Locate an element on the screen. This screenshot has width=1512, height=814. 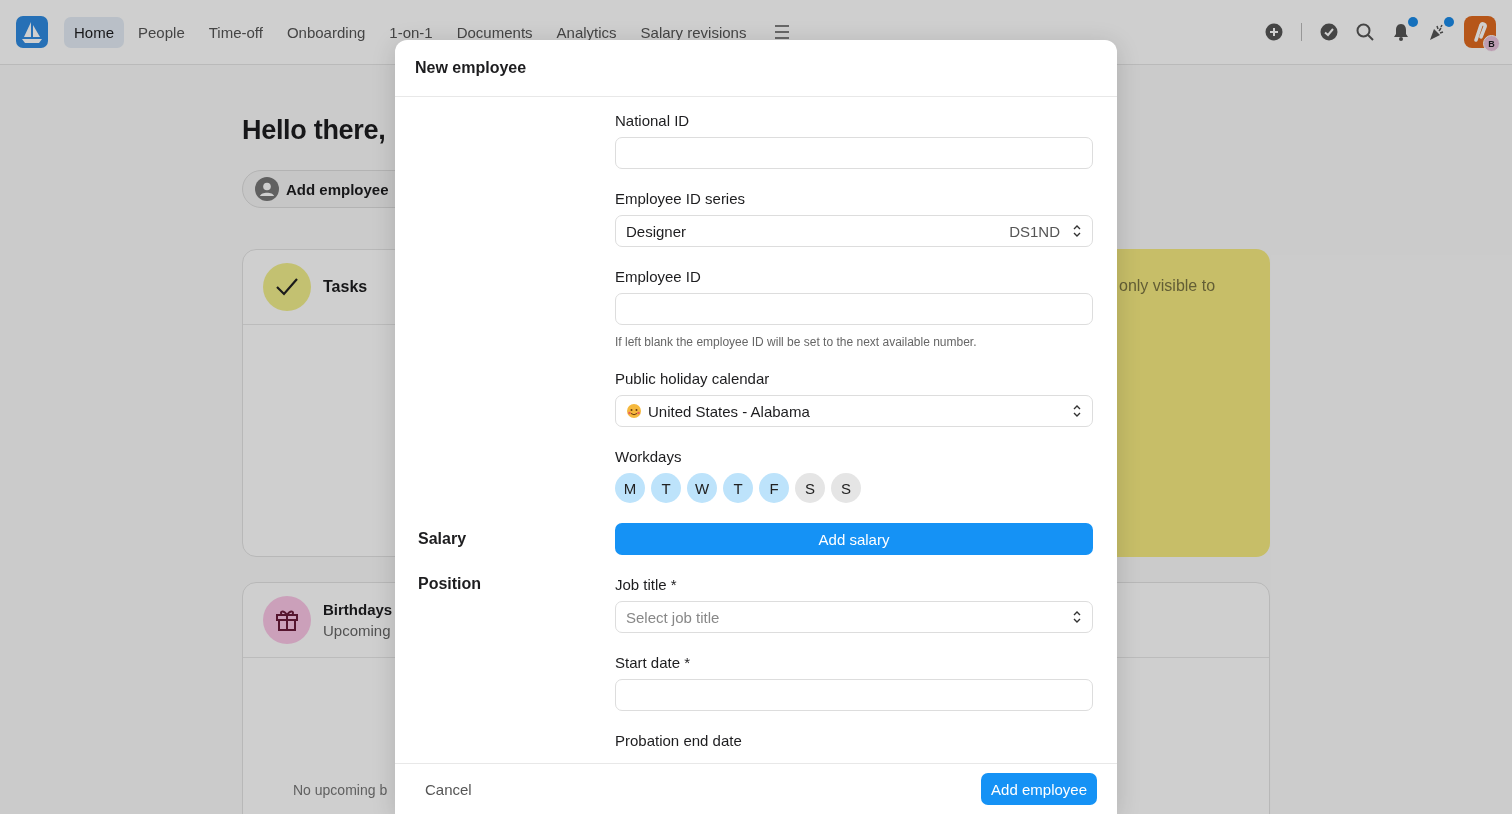
field-label: Workdays is located at coordinates (649, 457).